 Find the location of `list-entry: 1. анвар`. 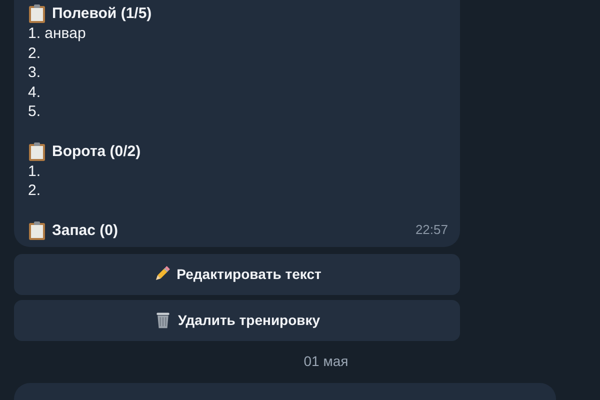

list-entry: 1. анвар is located at coordinates (57, 34).